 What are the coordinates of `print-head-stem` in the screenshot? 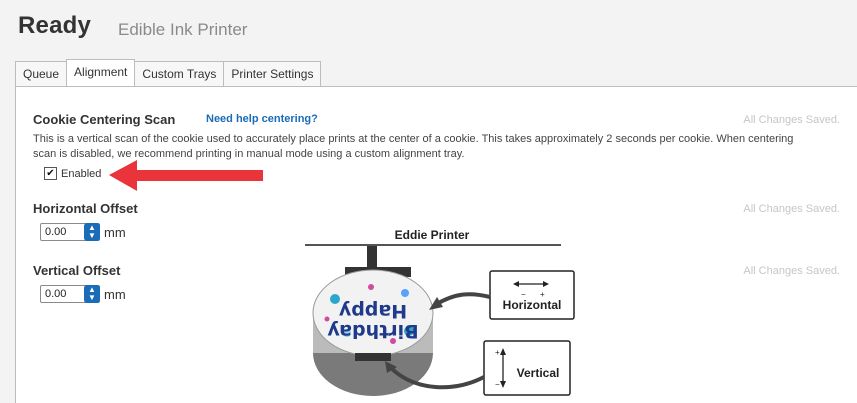 It's located at (372, 257).